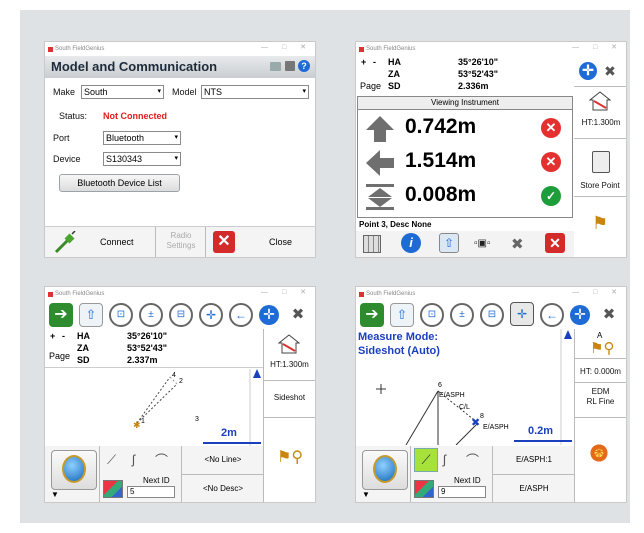  What do you see at coordinates (289, 397) in the screenshot?
I see `sideshot-button: Sideshot` at bounding box center [289, 397].